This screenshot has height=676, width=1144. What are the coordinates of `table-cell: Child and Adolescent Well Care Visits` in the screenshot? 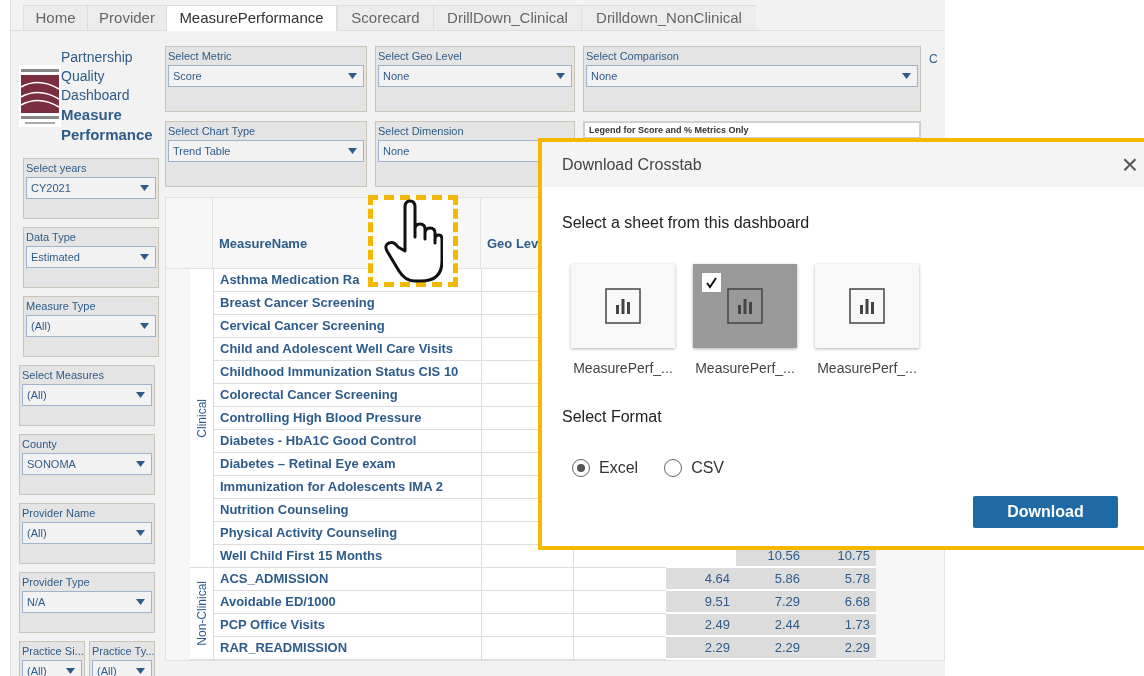 It's located at (347, 349).